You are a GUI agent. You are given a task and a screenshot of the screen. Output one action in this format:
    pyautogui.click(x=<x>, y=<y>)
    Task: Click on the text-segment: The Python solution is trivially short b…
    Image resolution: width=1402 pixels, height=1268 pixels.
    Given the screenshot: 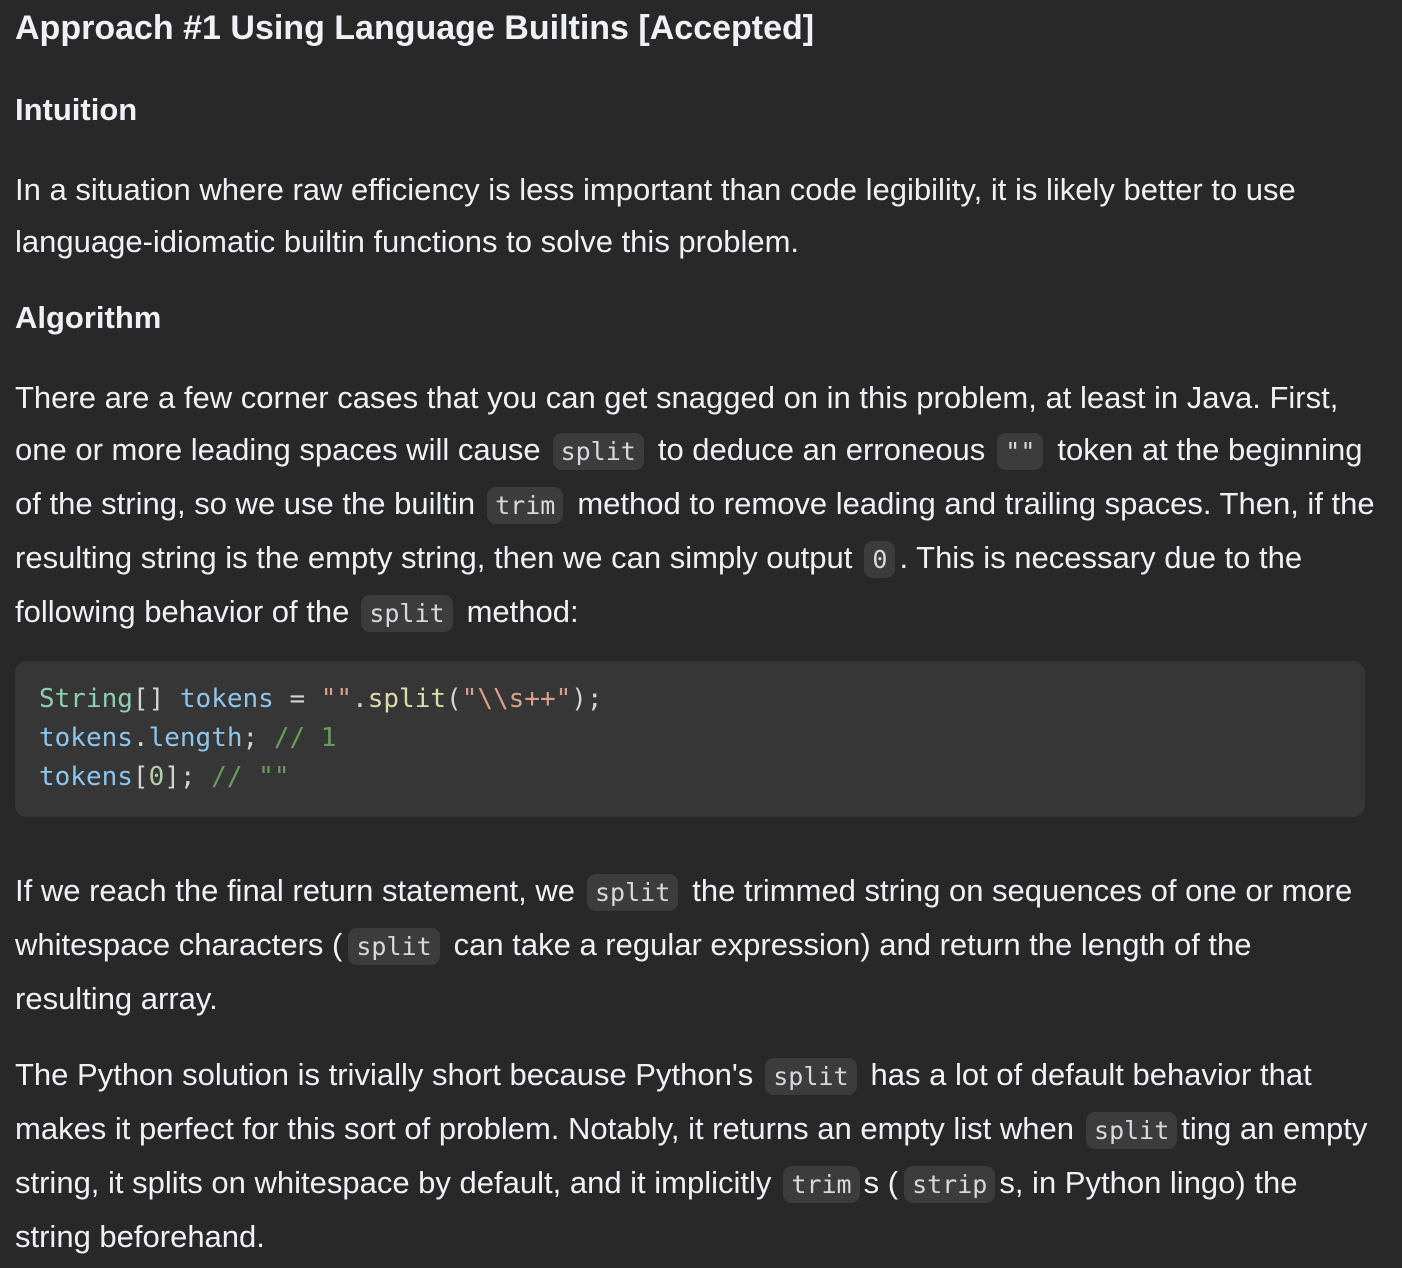 What is the action you would take?
    pyautogui.click(x=384, y=1074)
    